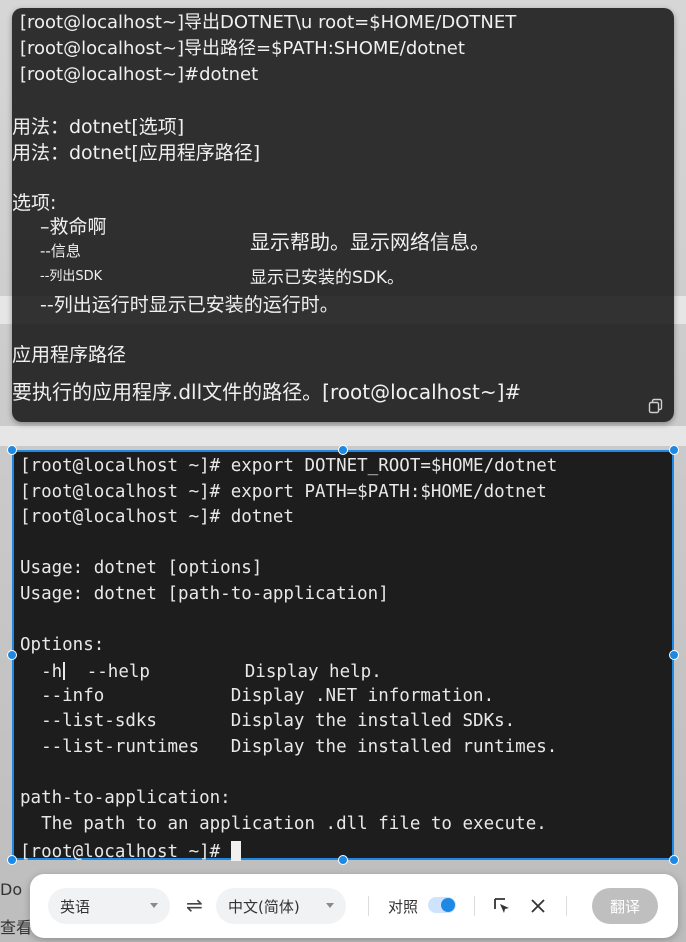 This screenshot has height=942, width=686. I want to click on target-language-label: 中文(简体), so click(264, 906).